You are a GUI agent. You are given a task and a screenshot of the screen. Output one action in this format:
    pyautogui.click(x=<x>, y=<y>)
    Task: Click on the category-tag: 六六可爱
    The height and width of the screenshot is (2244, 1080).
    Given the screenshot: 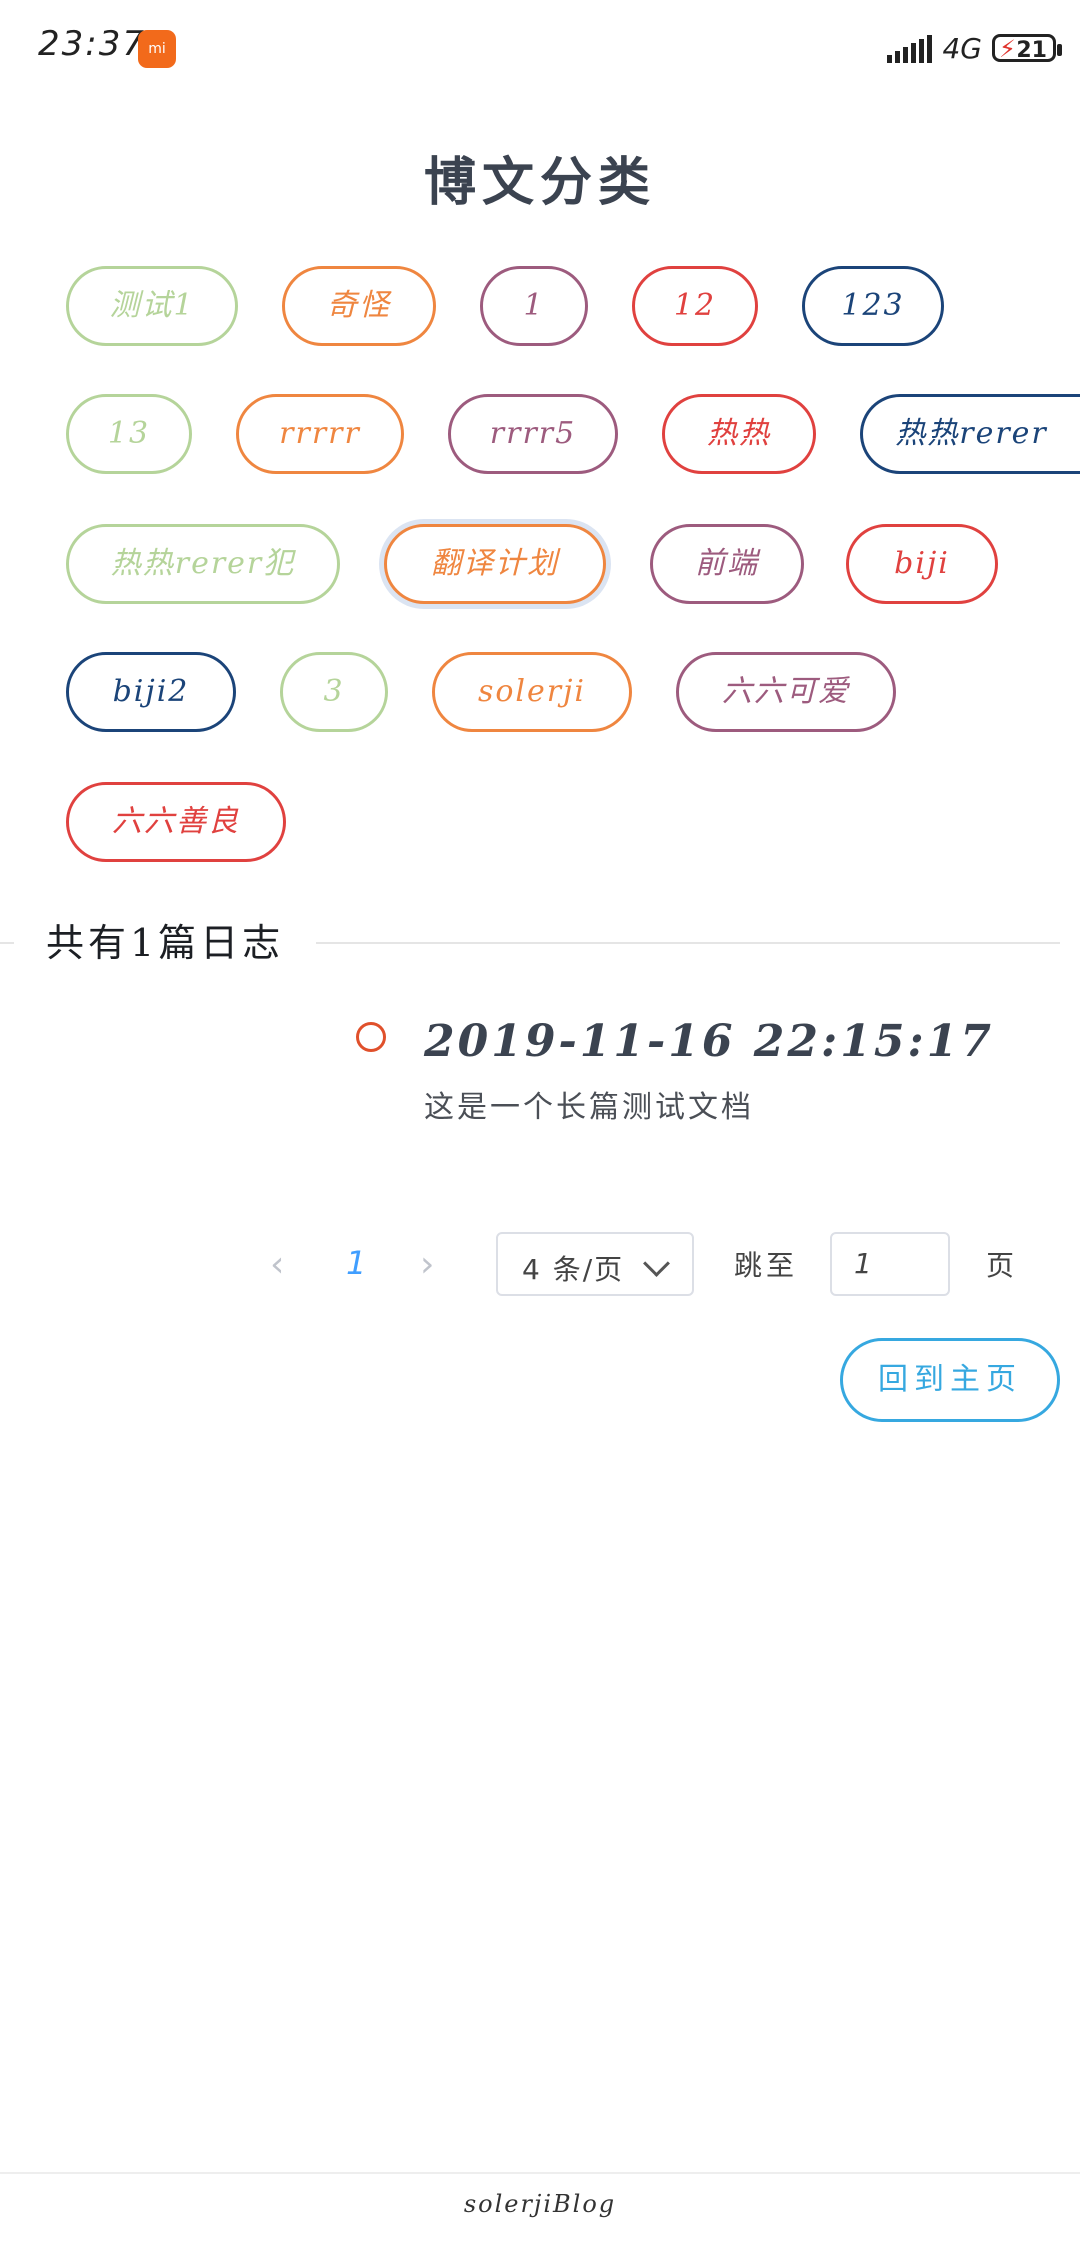 What is the action you would take?
    pyautogui.click(x=786, y=692)
    